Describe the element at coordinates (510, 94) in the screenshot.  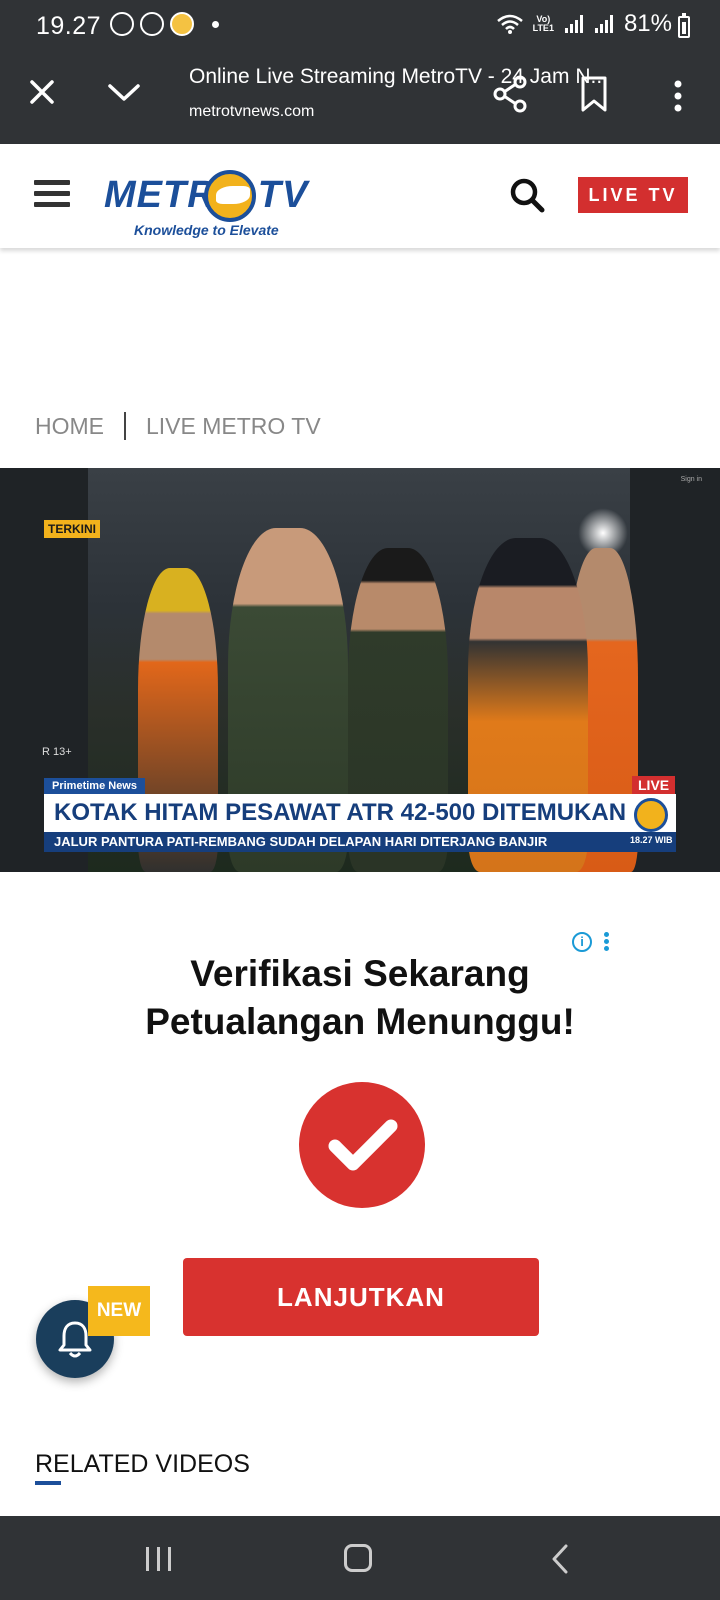
I see `share-icon` at that location.